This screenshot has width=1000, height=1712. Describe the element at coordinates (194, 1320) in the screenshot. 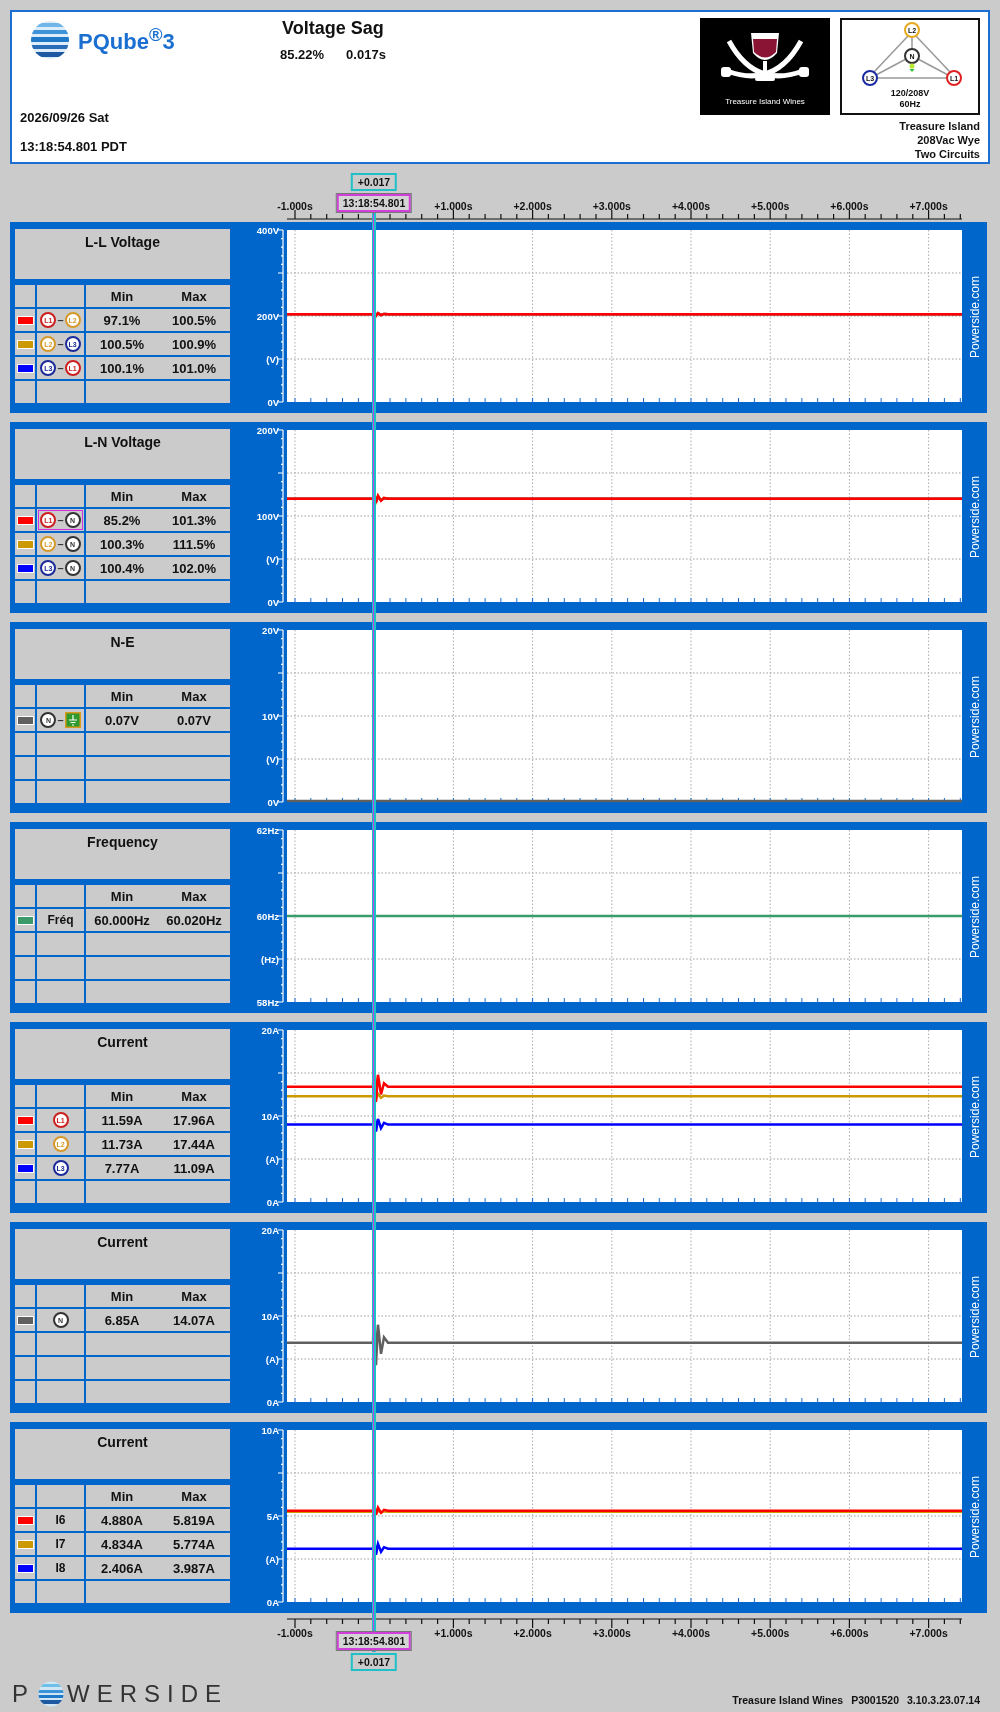

I see `max-value: 14.07A` at that location.